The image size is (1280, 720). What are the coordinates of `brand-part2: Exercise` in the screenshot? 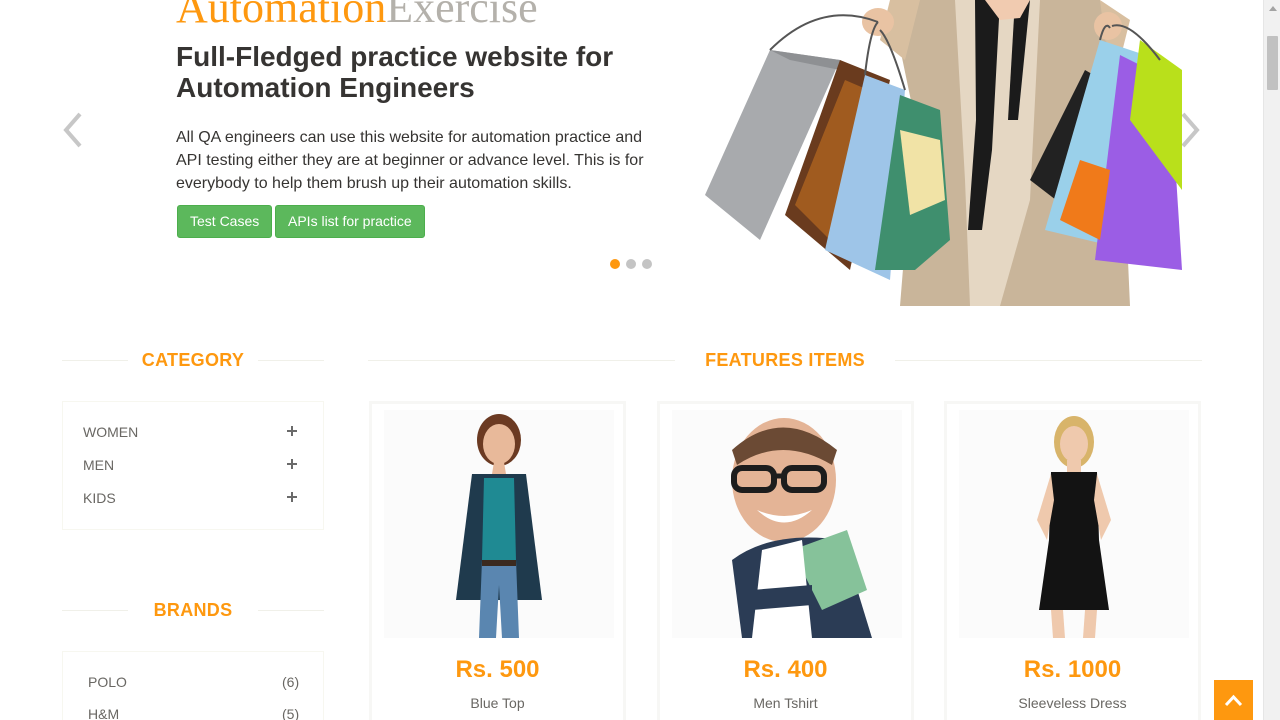 It's located at (462, 16).